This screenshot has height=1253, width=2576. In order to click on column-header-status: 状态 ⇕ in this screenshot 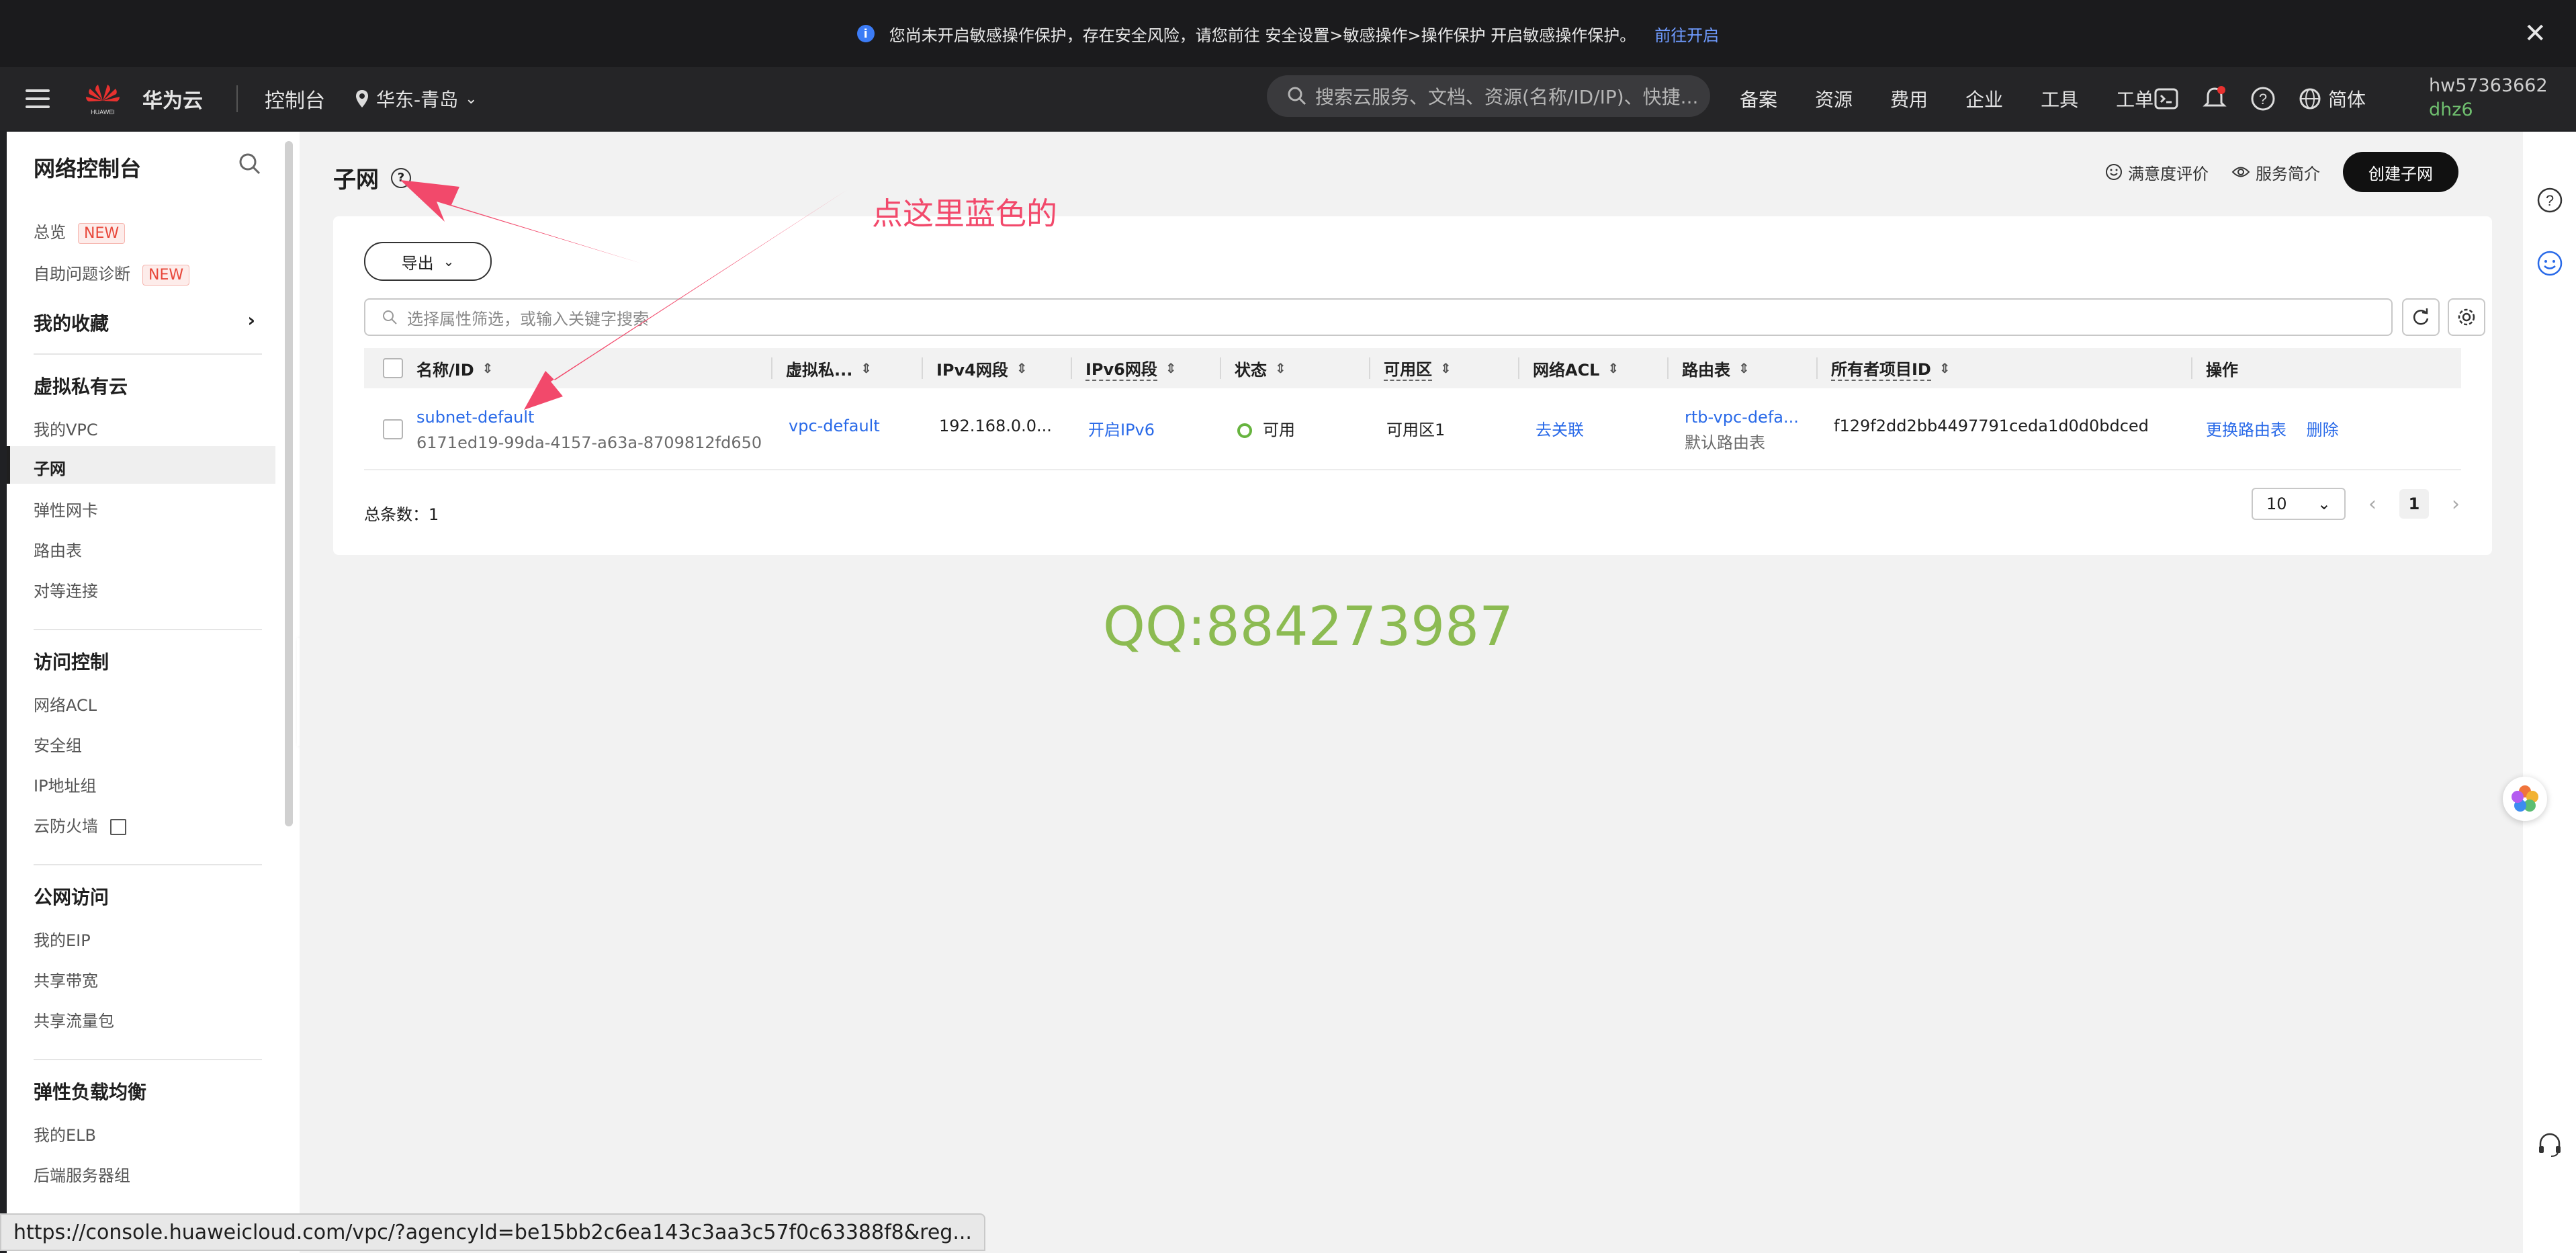, I will do `click(1253, 368)`.